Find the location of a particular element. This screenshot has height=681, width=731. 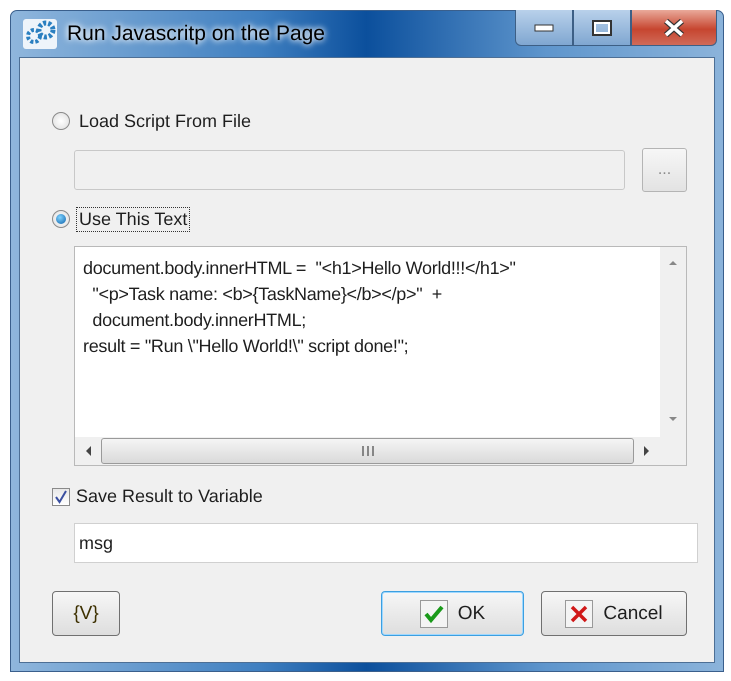

code-line: result = "Run \"Hello World!\" script done!"; is located at coordinates (246, 346).